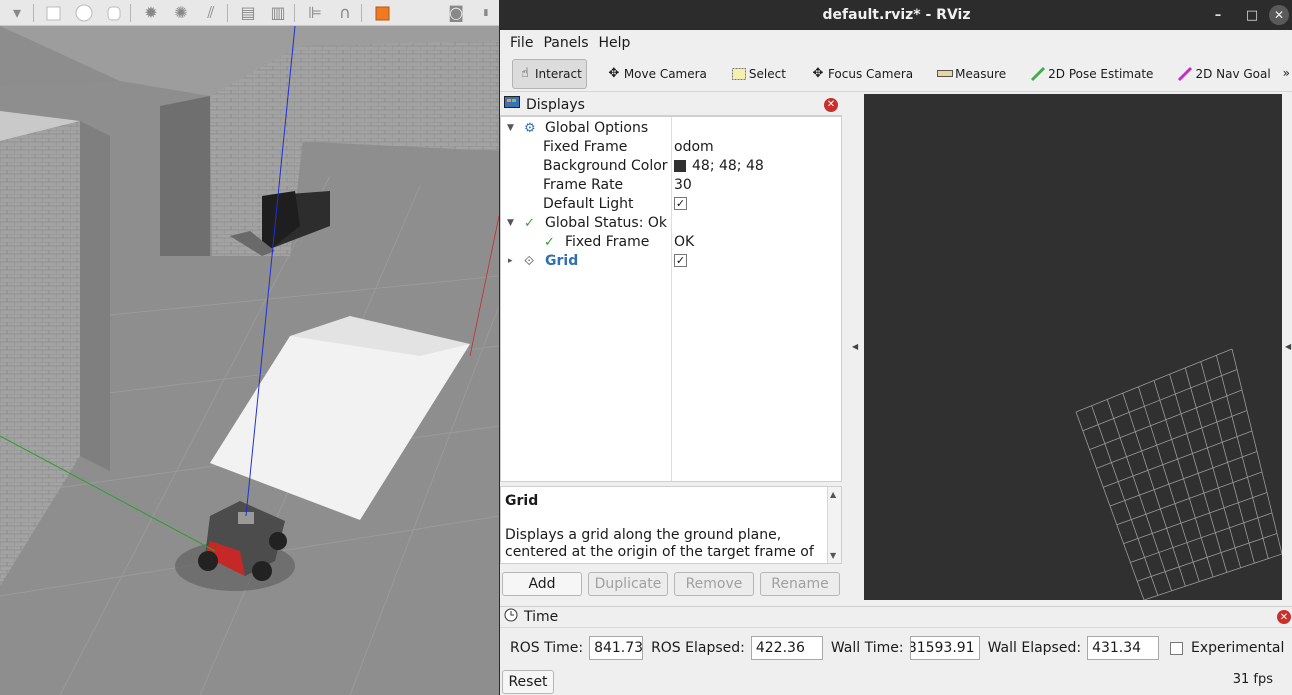 This screenshot has width=1292, height=695. What do you see at coordinates (665, 73) in the screenshot?
I see `tool-label: Move Camera` at bounding box center [665, 73].